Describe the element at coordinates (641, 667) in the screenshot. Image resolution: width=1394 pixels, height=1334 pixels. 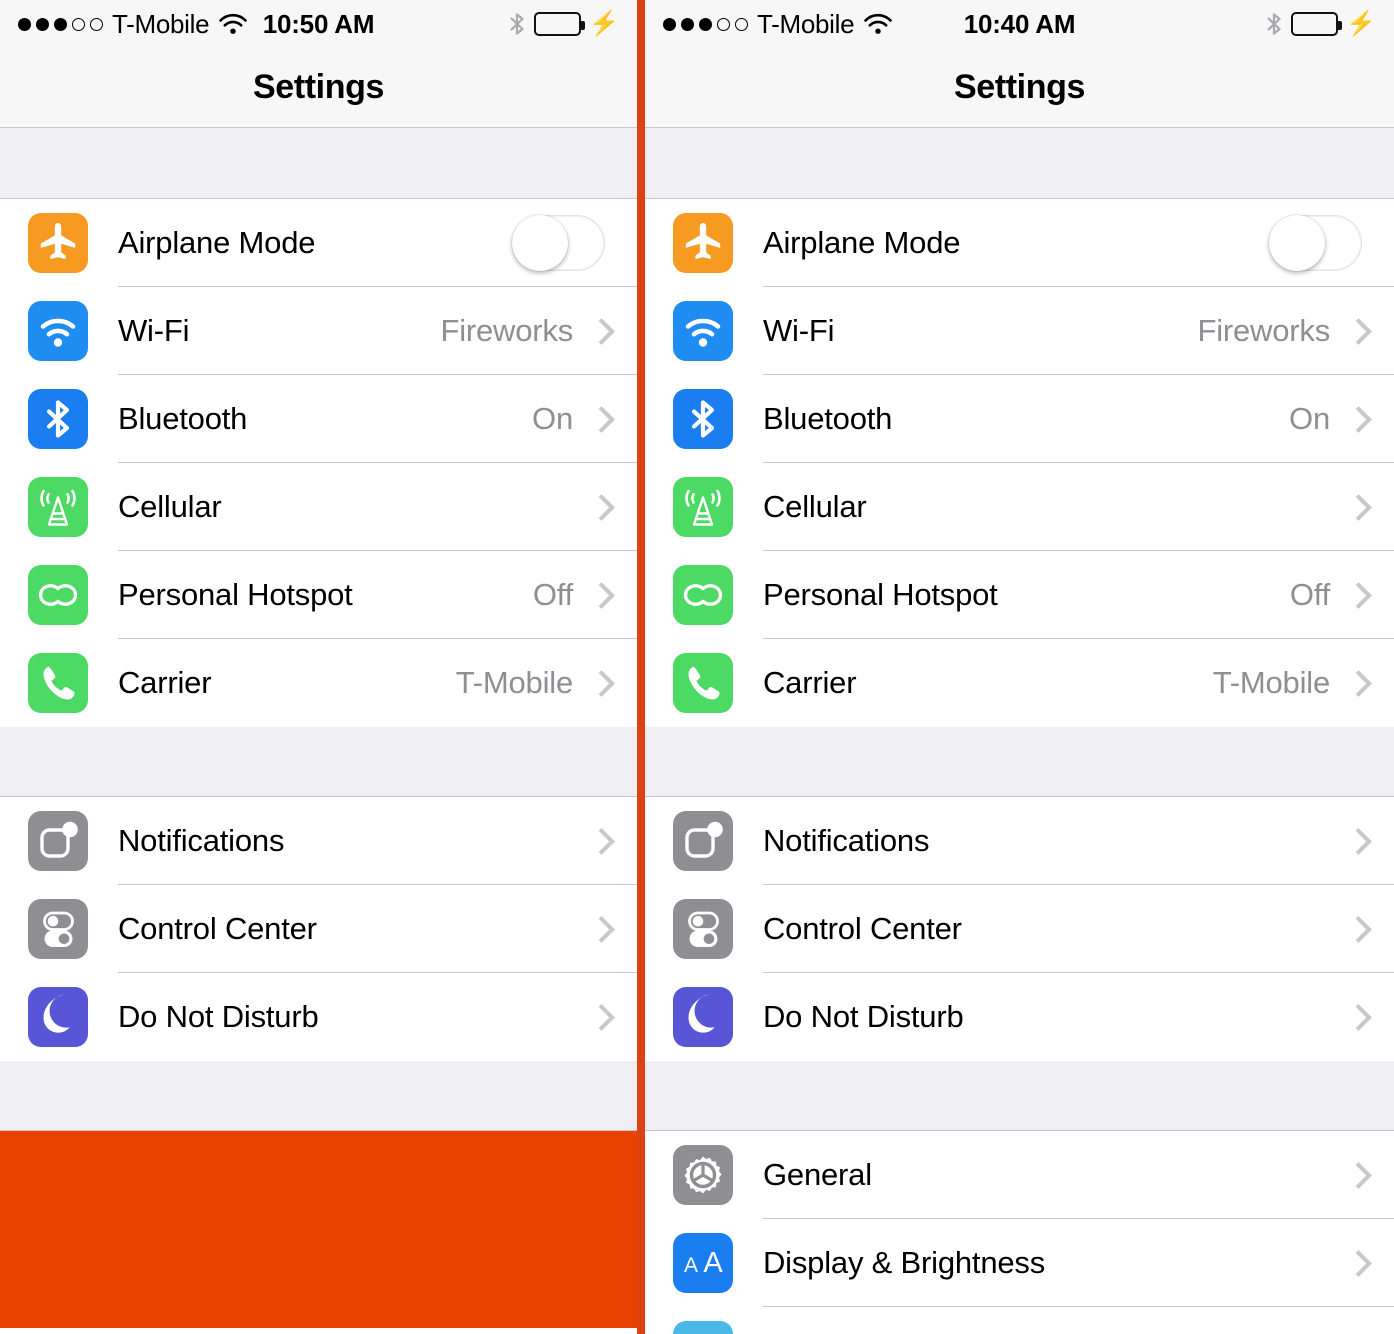
I see `panel-divider` at that location.